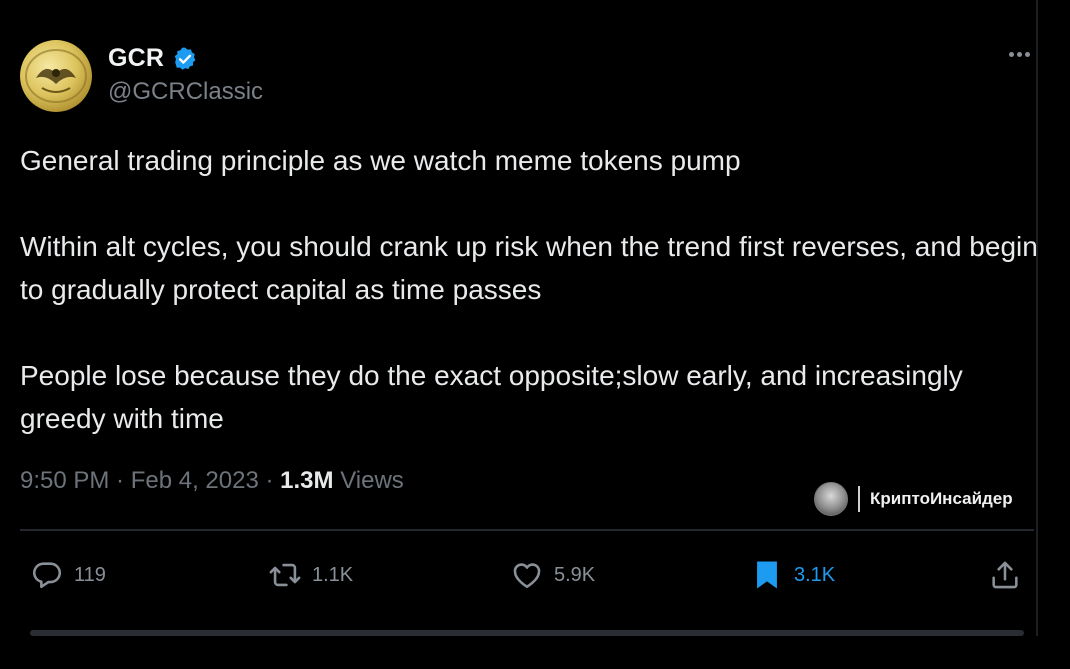 This screenshot has height=669, width=1070. Describe the element at coordinates (575, 574) in the screenshot. I see `like-count: 5.9K` at that location.